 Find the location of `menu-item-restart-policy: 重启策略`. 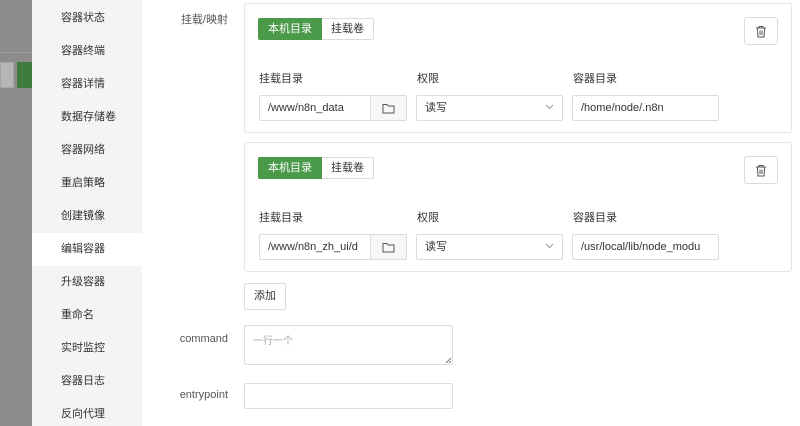

menu-item-restart-policy: 重启策略 is located at coordinates (87, 183).